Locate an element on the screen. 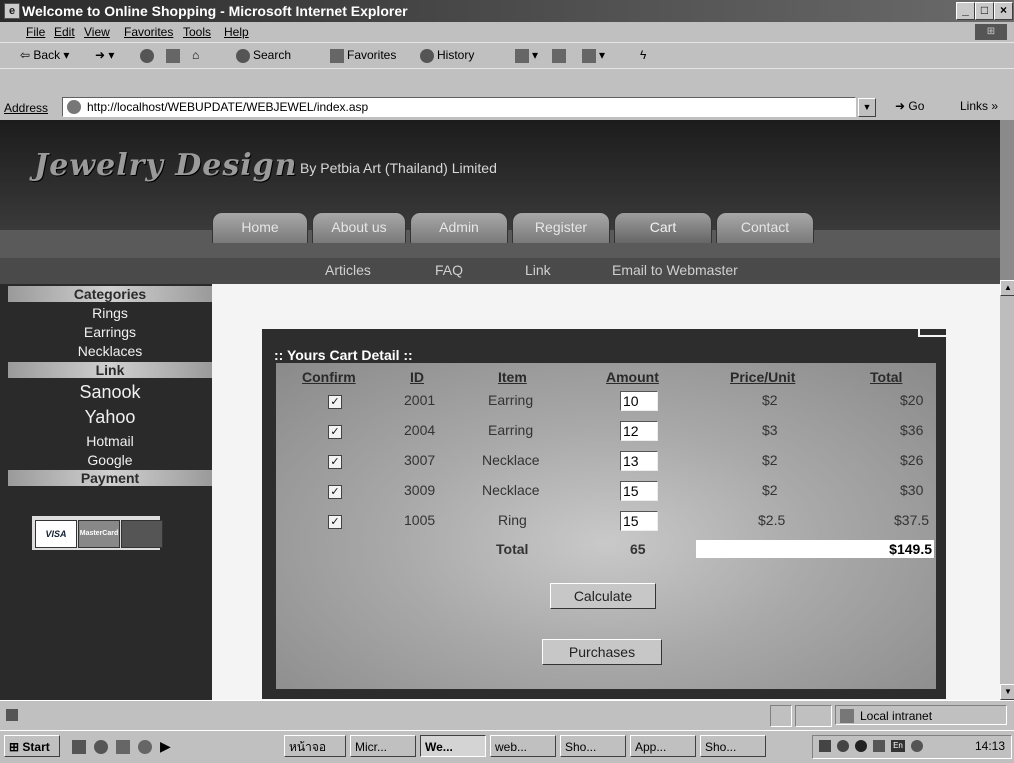  quicklaunch-desktop-icon is located at coordinates (79, 747).